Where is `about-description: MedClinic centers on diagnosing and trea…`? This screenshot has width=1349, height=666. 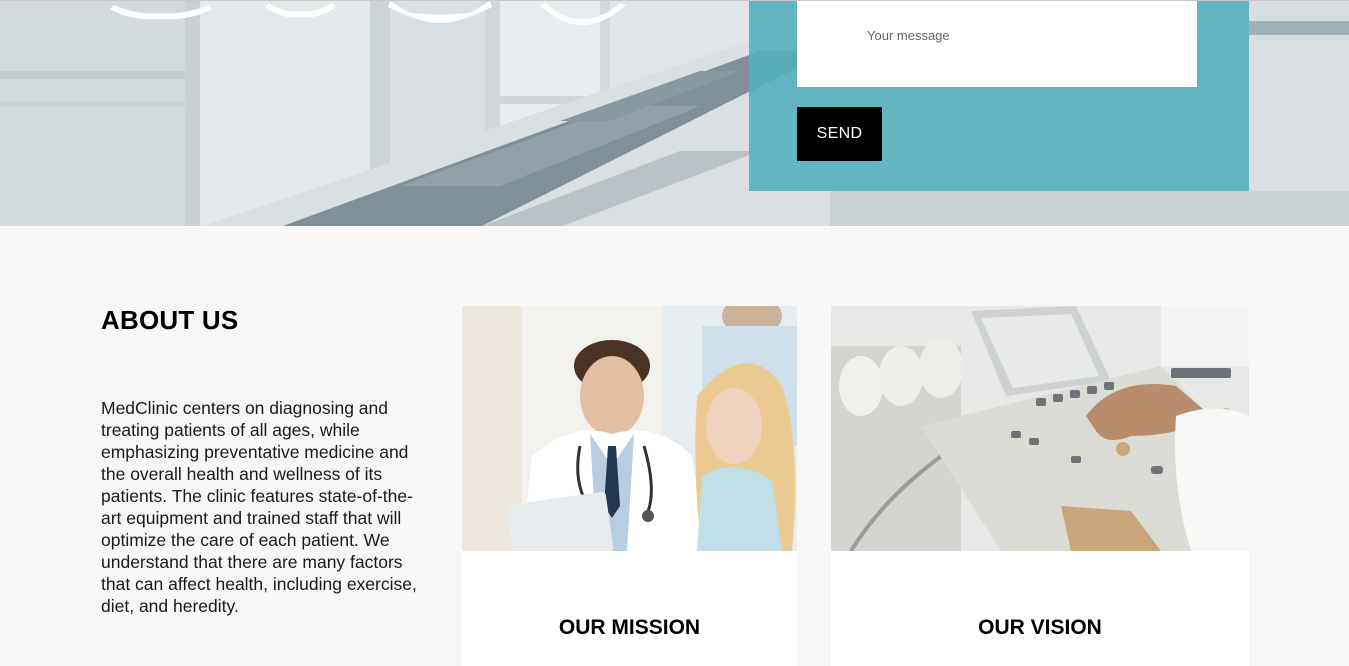 about-description: MedClinic centers on diagnosing and trea… is located at coordinates (259, 507).